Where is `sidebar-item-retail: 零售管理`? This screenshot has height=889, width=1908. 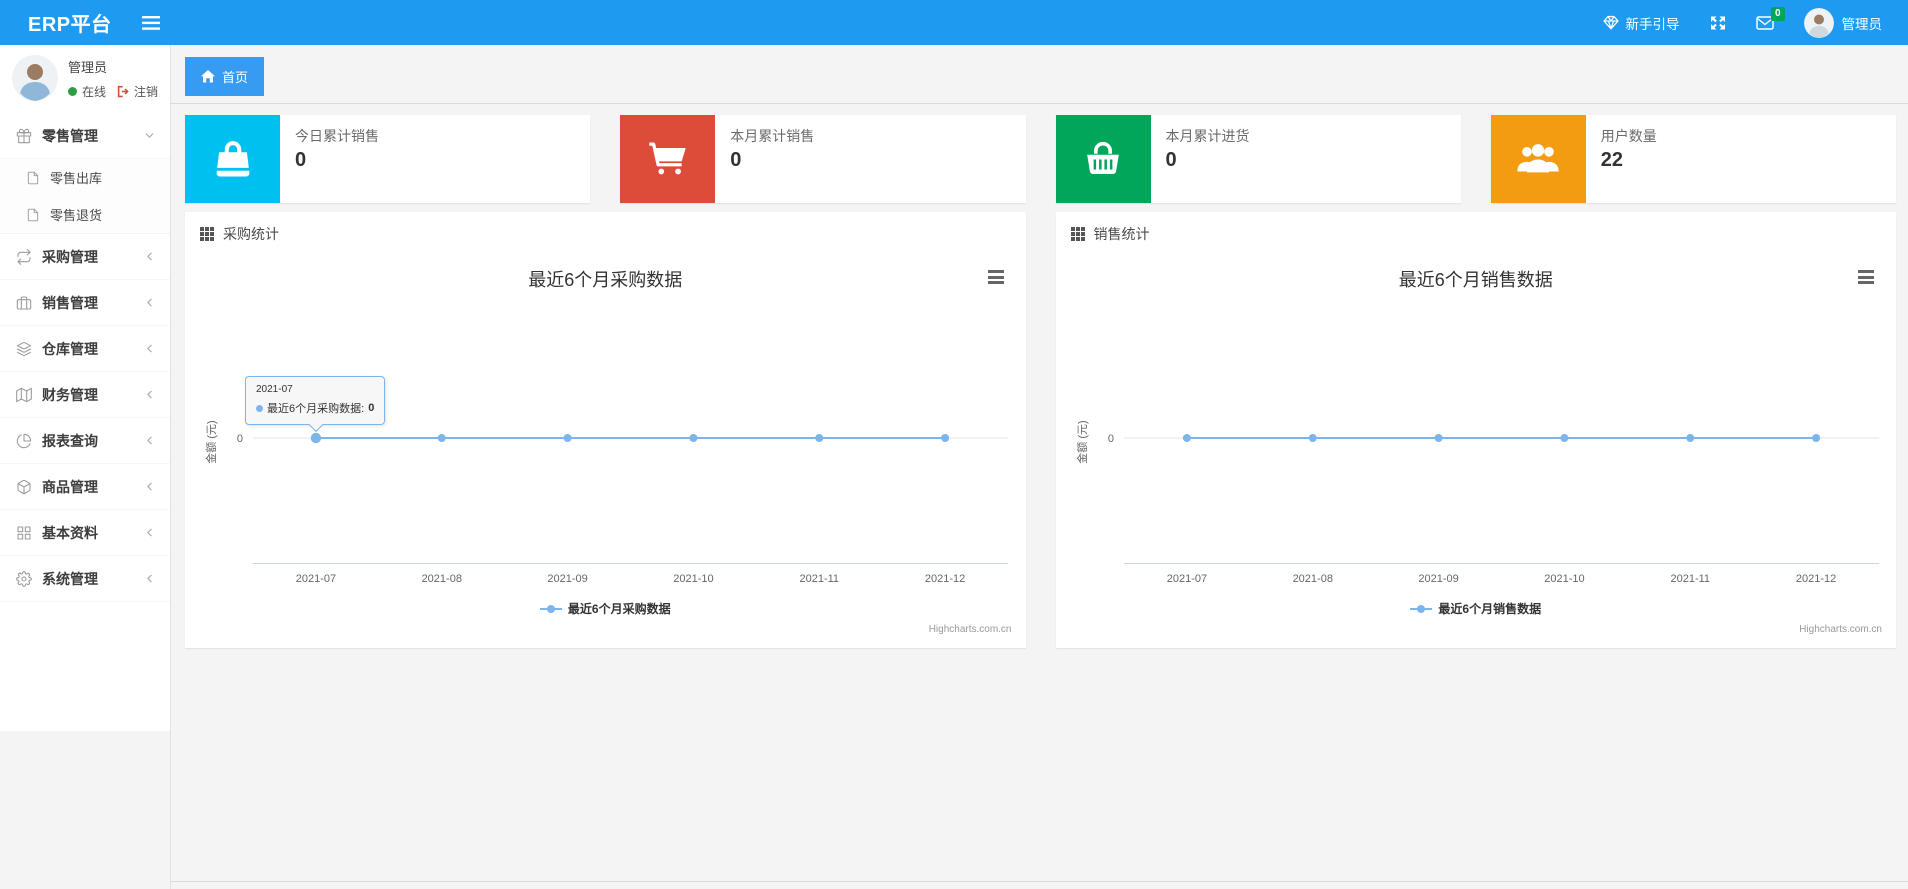 sidebar-item-retail: 零售管理 is located at coordinates (85, 136).